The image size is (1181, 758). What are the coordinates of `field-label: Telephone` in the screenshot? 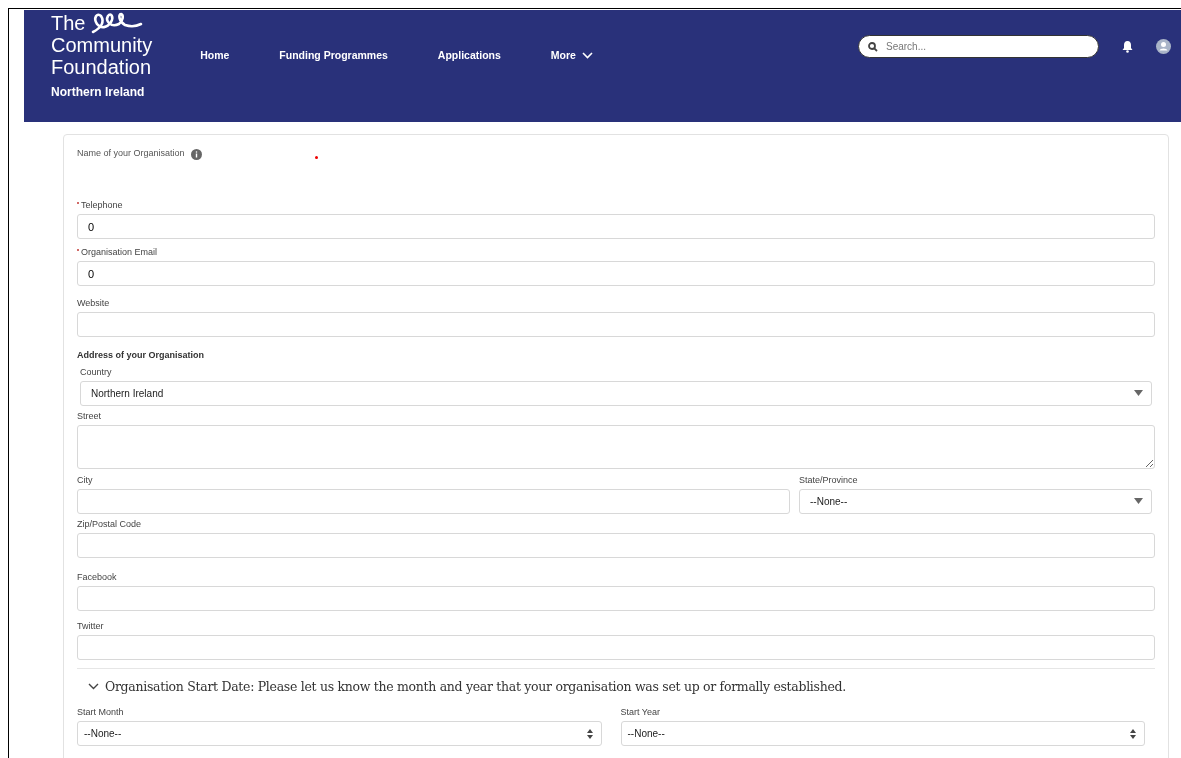 It's located at (616, 205).